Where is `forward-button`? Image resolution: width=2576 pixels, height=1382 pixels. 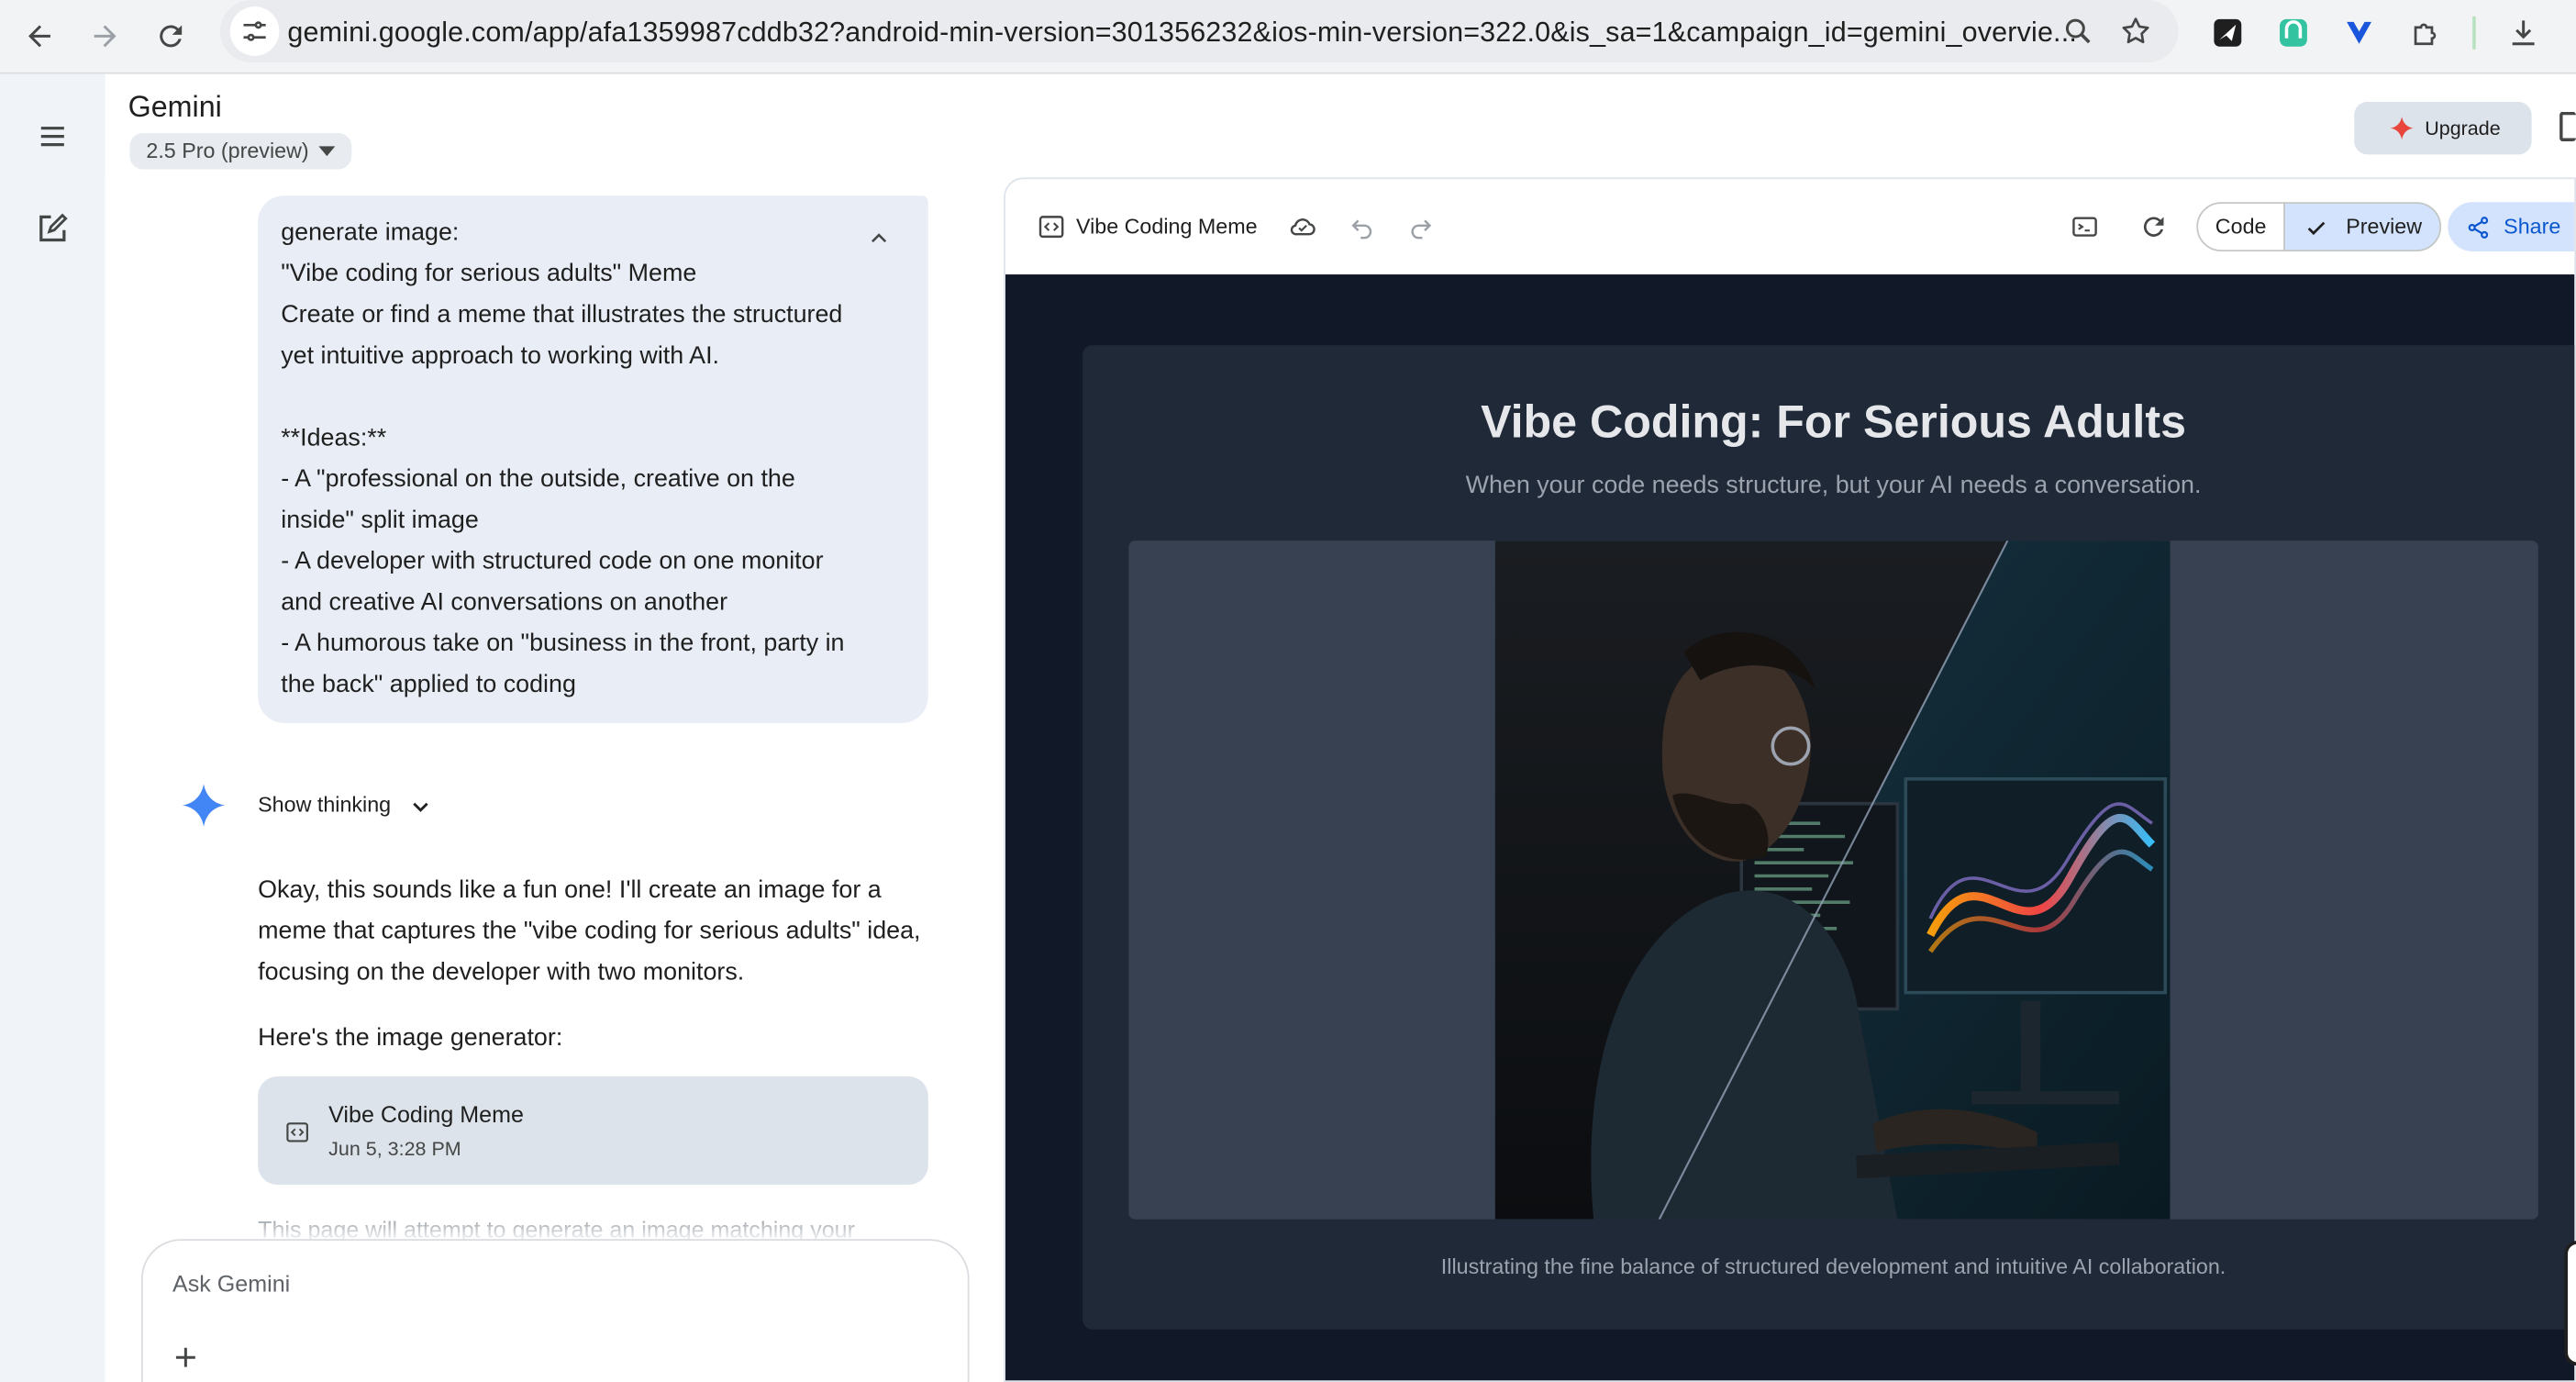 forward-button is located at coordinates (104, 36).